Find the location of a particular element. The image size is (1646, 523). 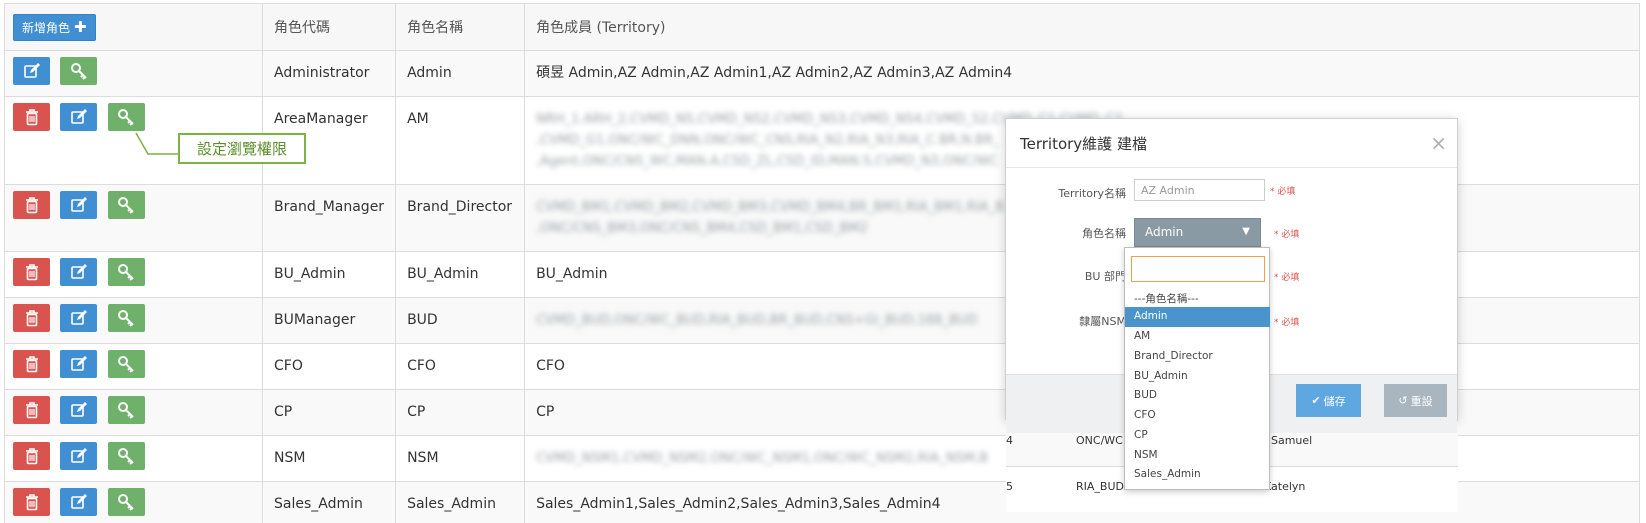

cell-role-code: CP is located at coordinates (329, 412).